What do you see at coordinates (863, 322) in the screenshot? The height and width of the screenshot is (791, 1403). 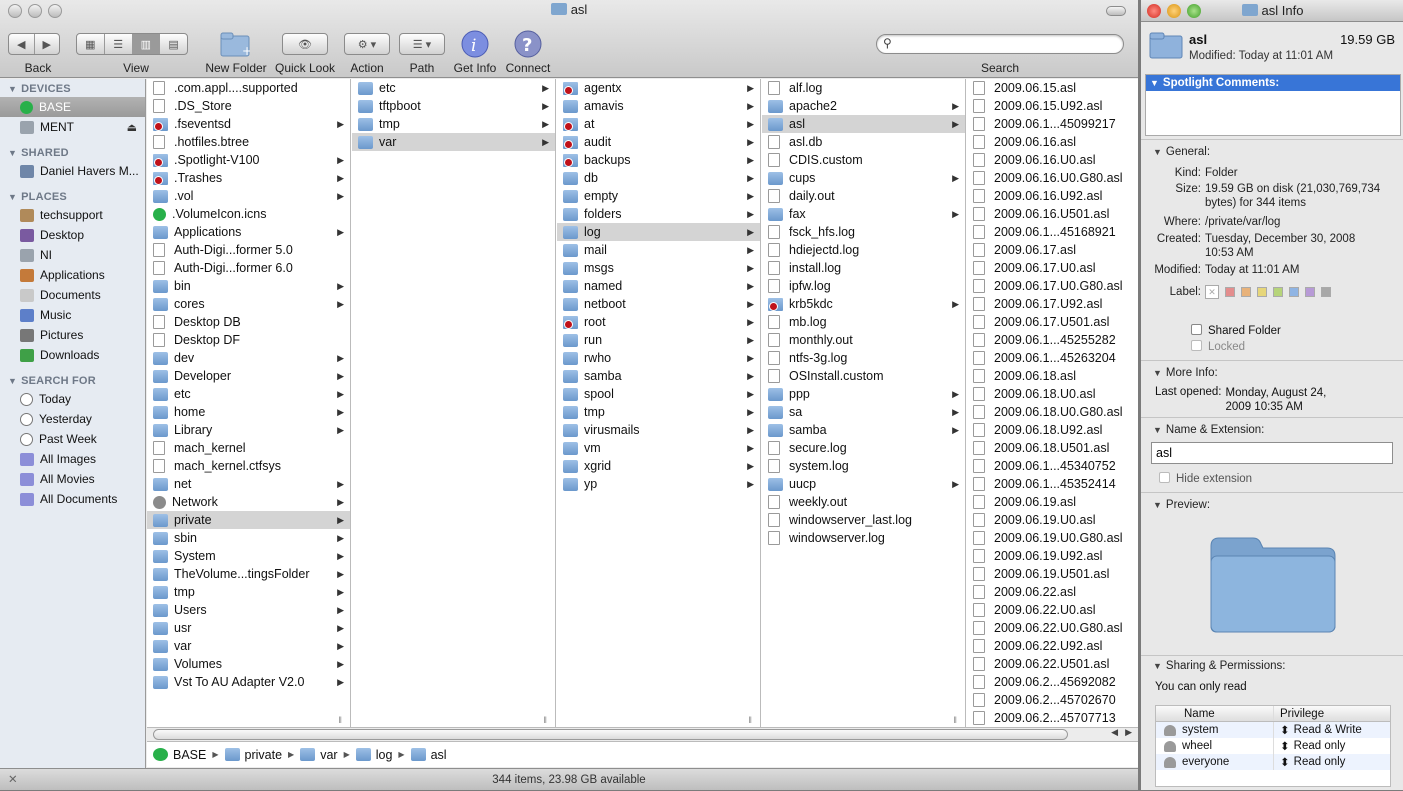 I see `file-item: mb.log` at bounding box center [863, 322].